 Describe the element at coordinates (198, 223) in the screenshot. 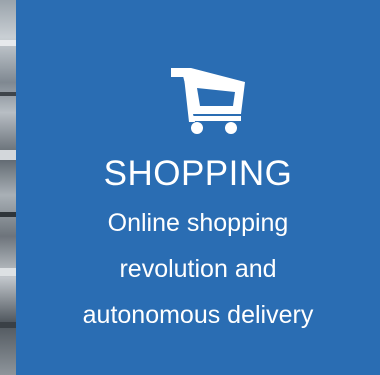

I see `description-line: Online shopping` at that location.